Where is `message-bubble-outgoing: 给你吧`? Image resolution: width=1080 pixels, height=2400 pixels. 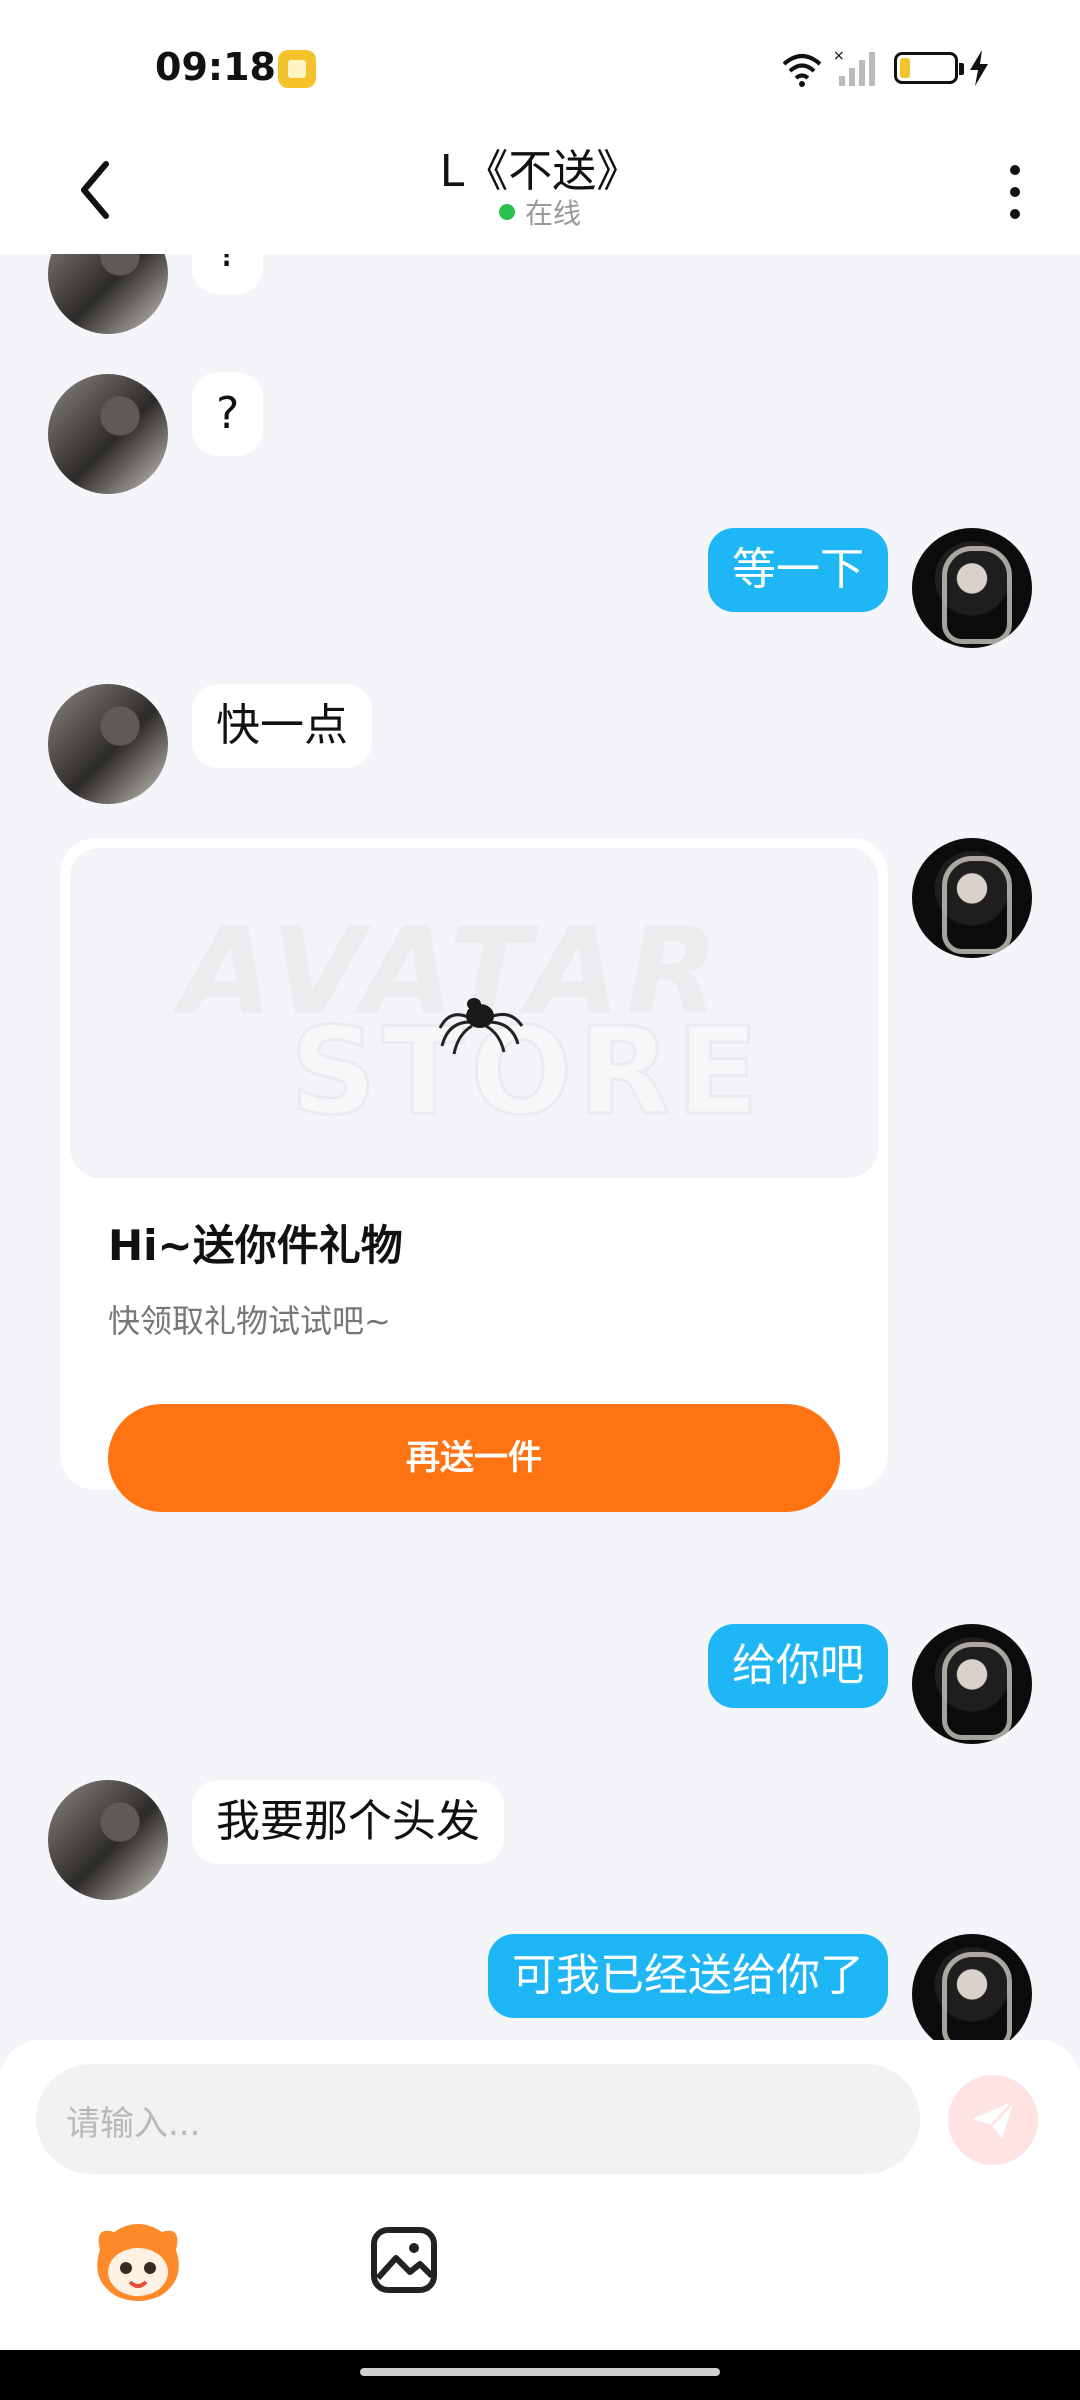 message-bubble-outgoing: 给你吧 is located at coordinates (798, 1666).